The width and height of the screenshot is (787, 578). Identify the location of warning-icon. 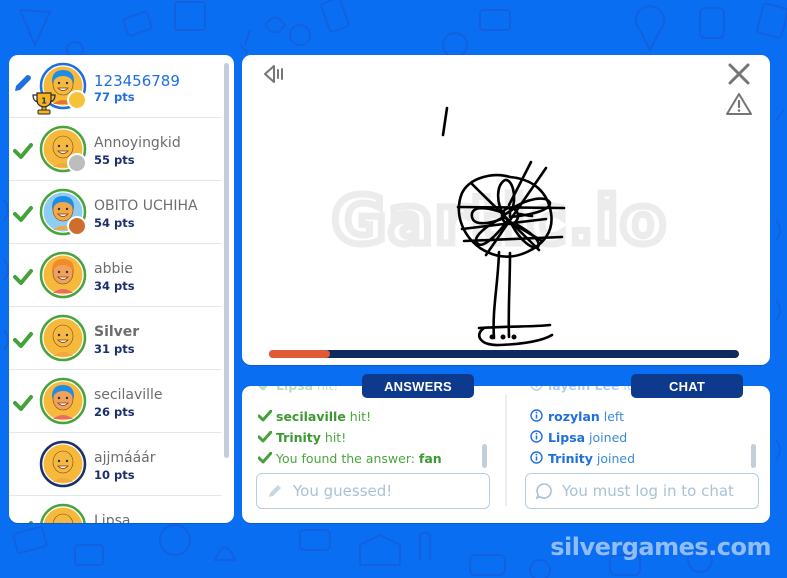
(739, 104).